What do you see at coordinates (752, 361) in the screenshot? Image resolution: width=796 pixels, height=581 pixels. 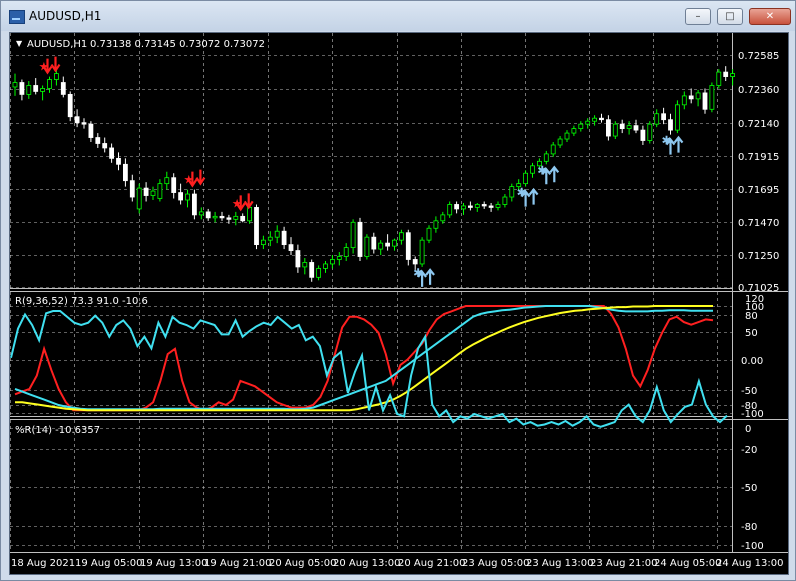 I see `osc1-axis-label: 0.00` at bounding box center [752, 361].